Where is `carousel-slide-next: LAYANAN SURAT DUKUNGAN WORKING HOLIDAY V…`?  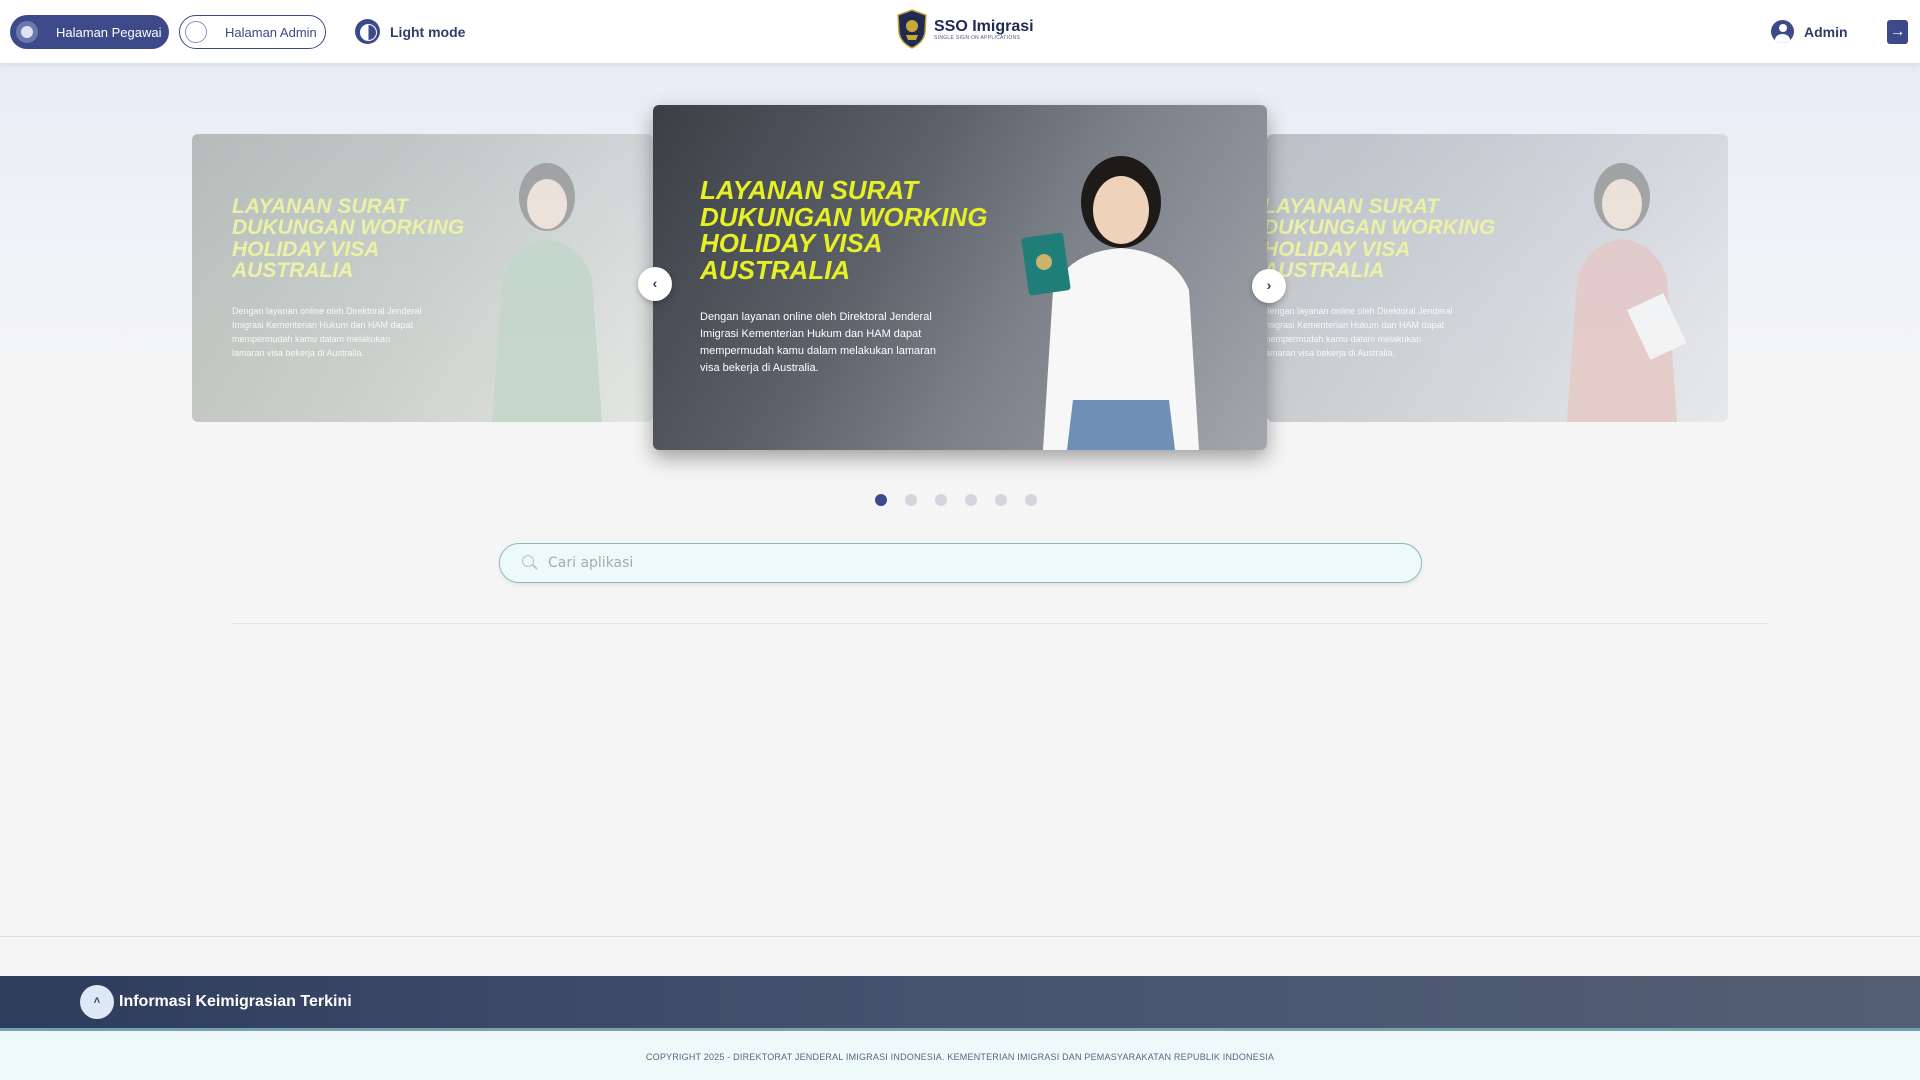 carousel-slide-next: LAYANAN SURAT DUKUNGAN WORKING HOLIDAY V… is located at coordinates (1497, 278).